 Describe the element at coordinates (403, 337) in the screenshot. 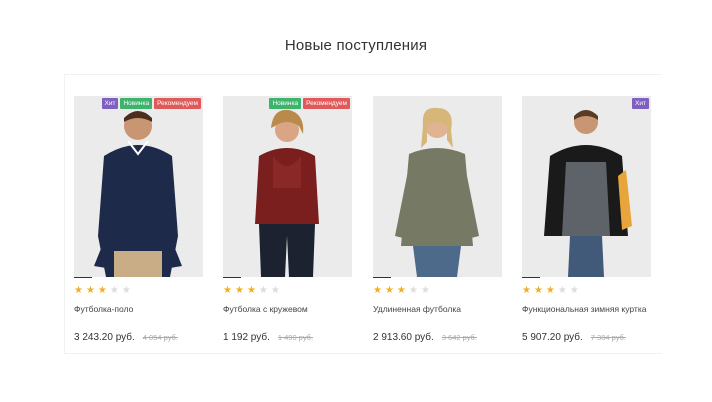

I see `product-price: 2 913.60 руб.` at that location.